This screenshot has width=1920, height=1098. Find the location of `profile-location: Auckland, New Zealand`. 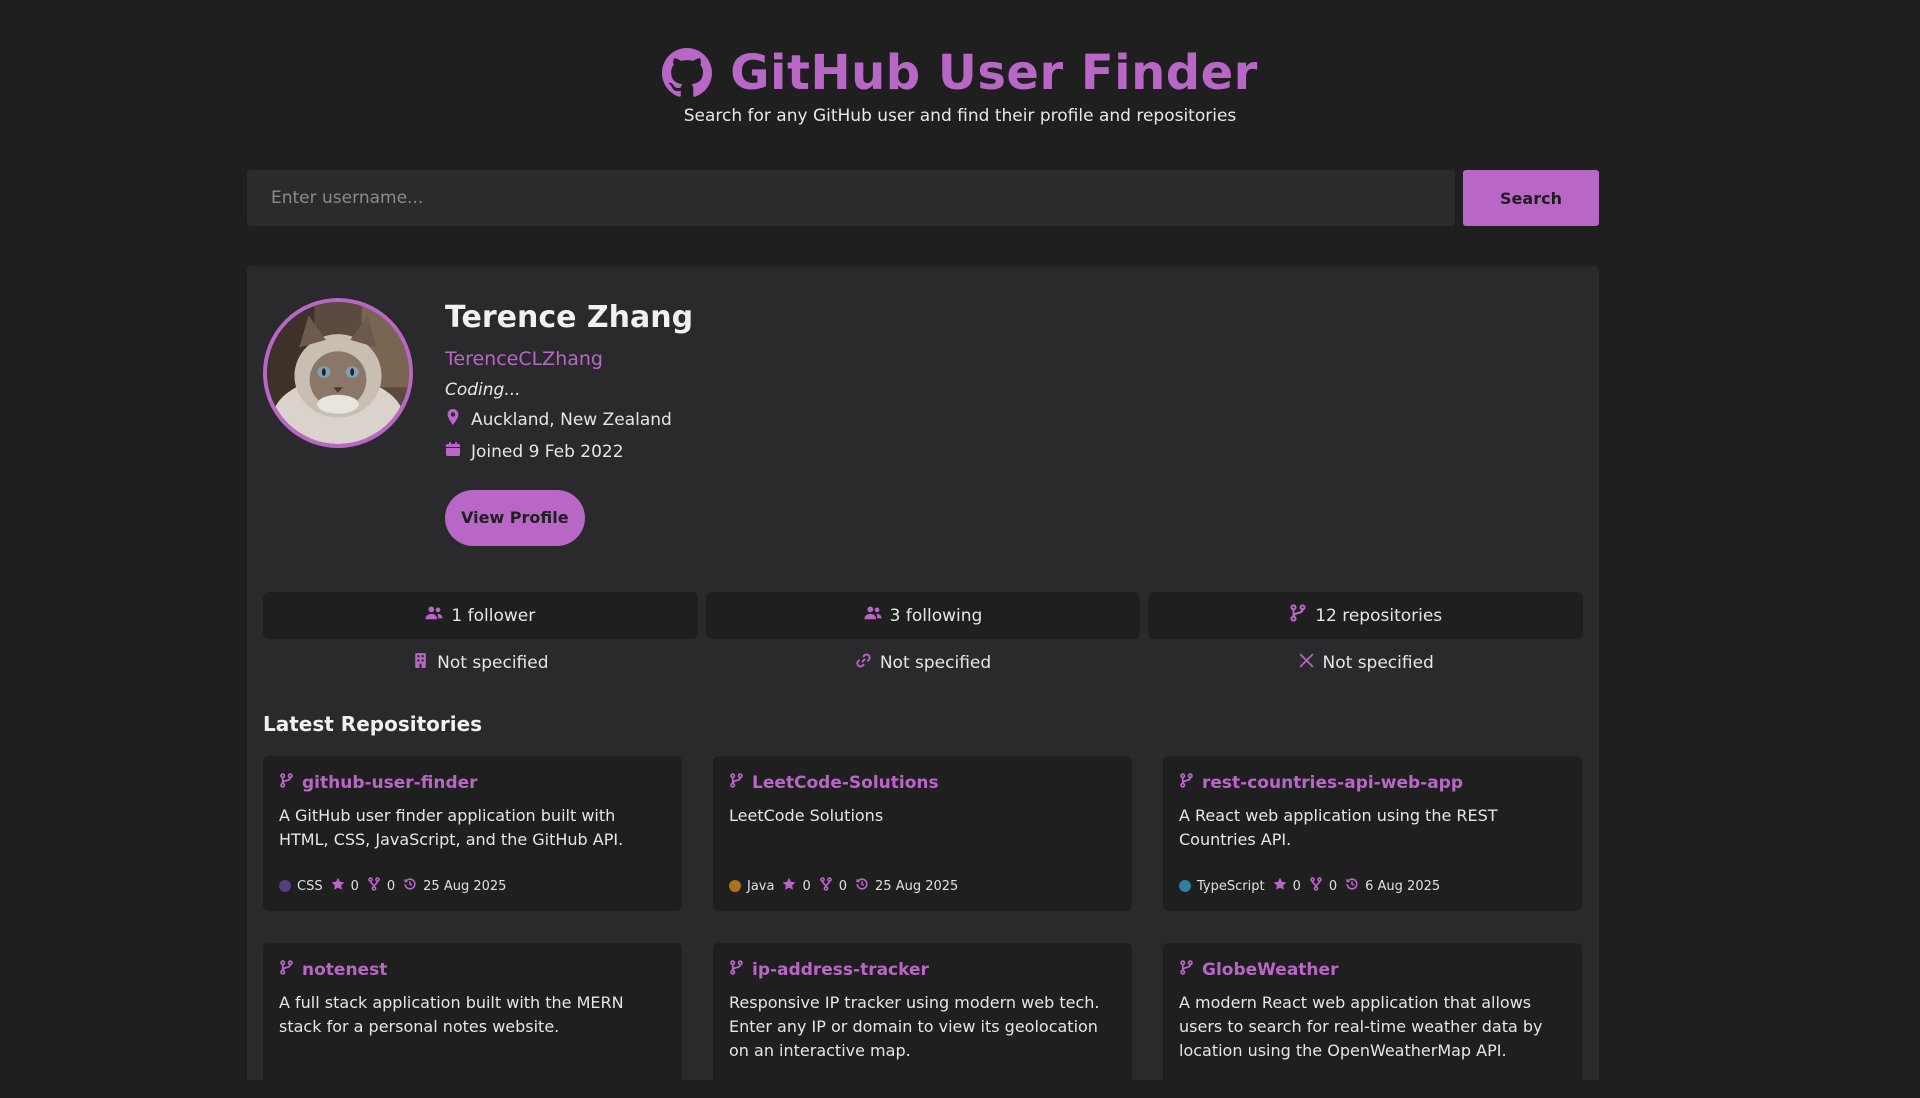

profile-location: Auckland, New Zealand is located at coordinates (569, 420).